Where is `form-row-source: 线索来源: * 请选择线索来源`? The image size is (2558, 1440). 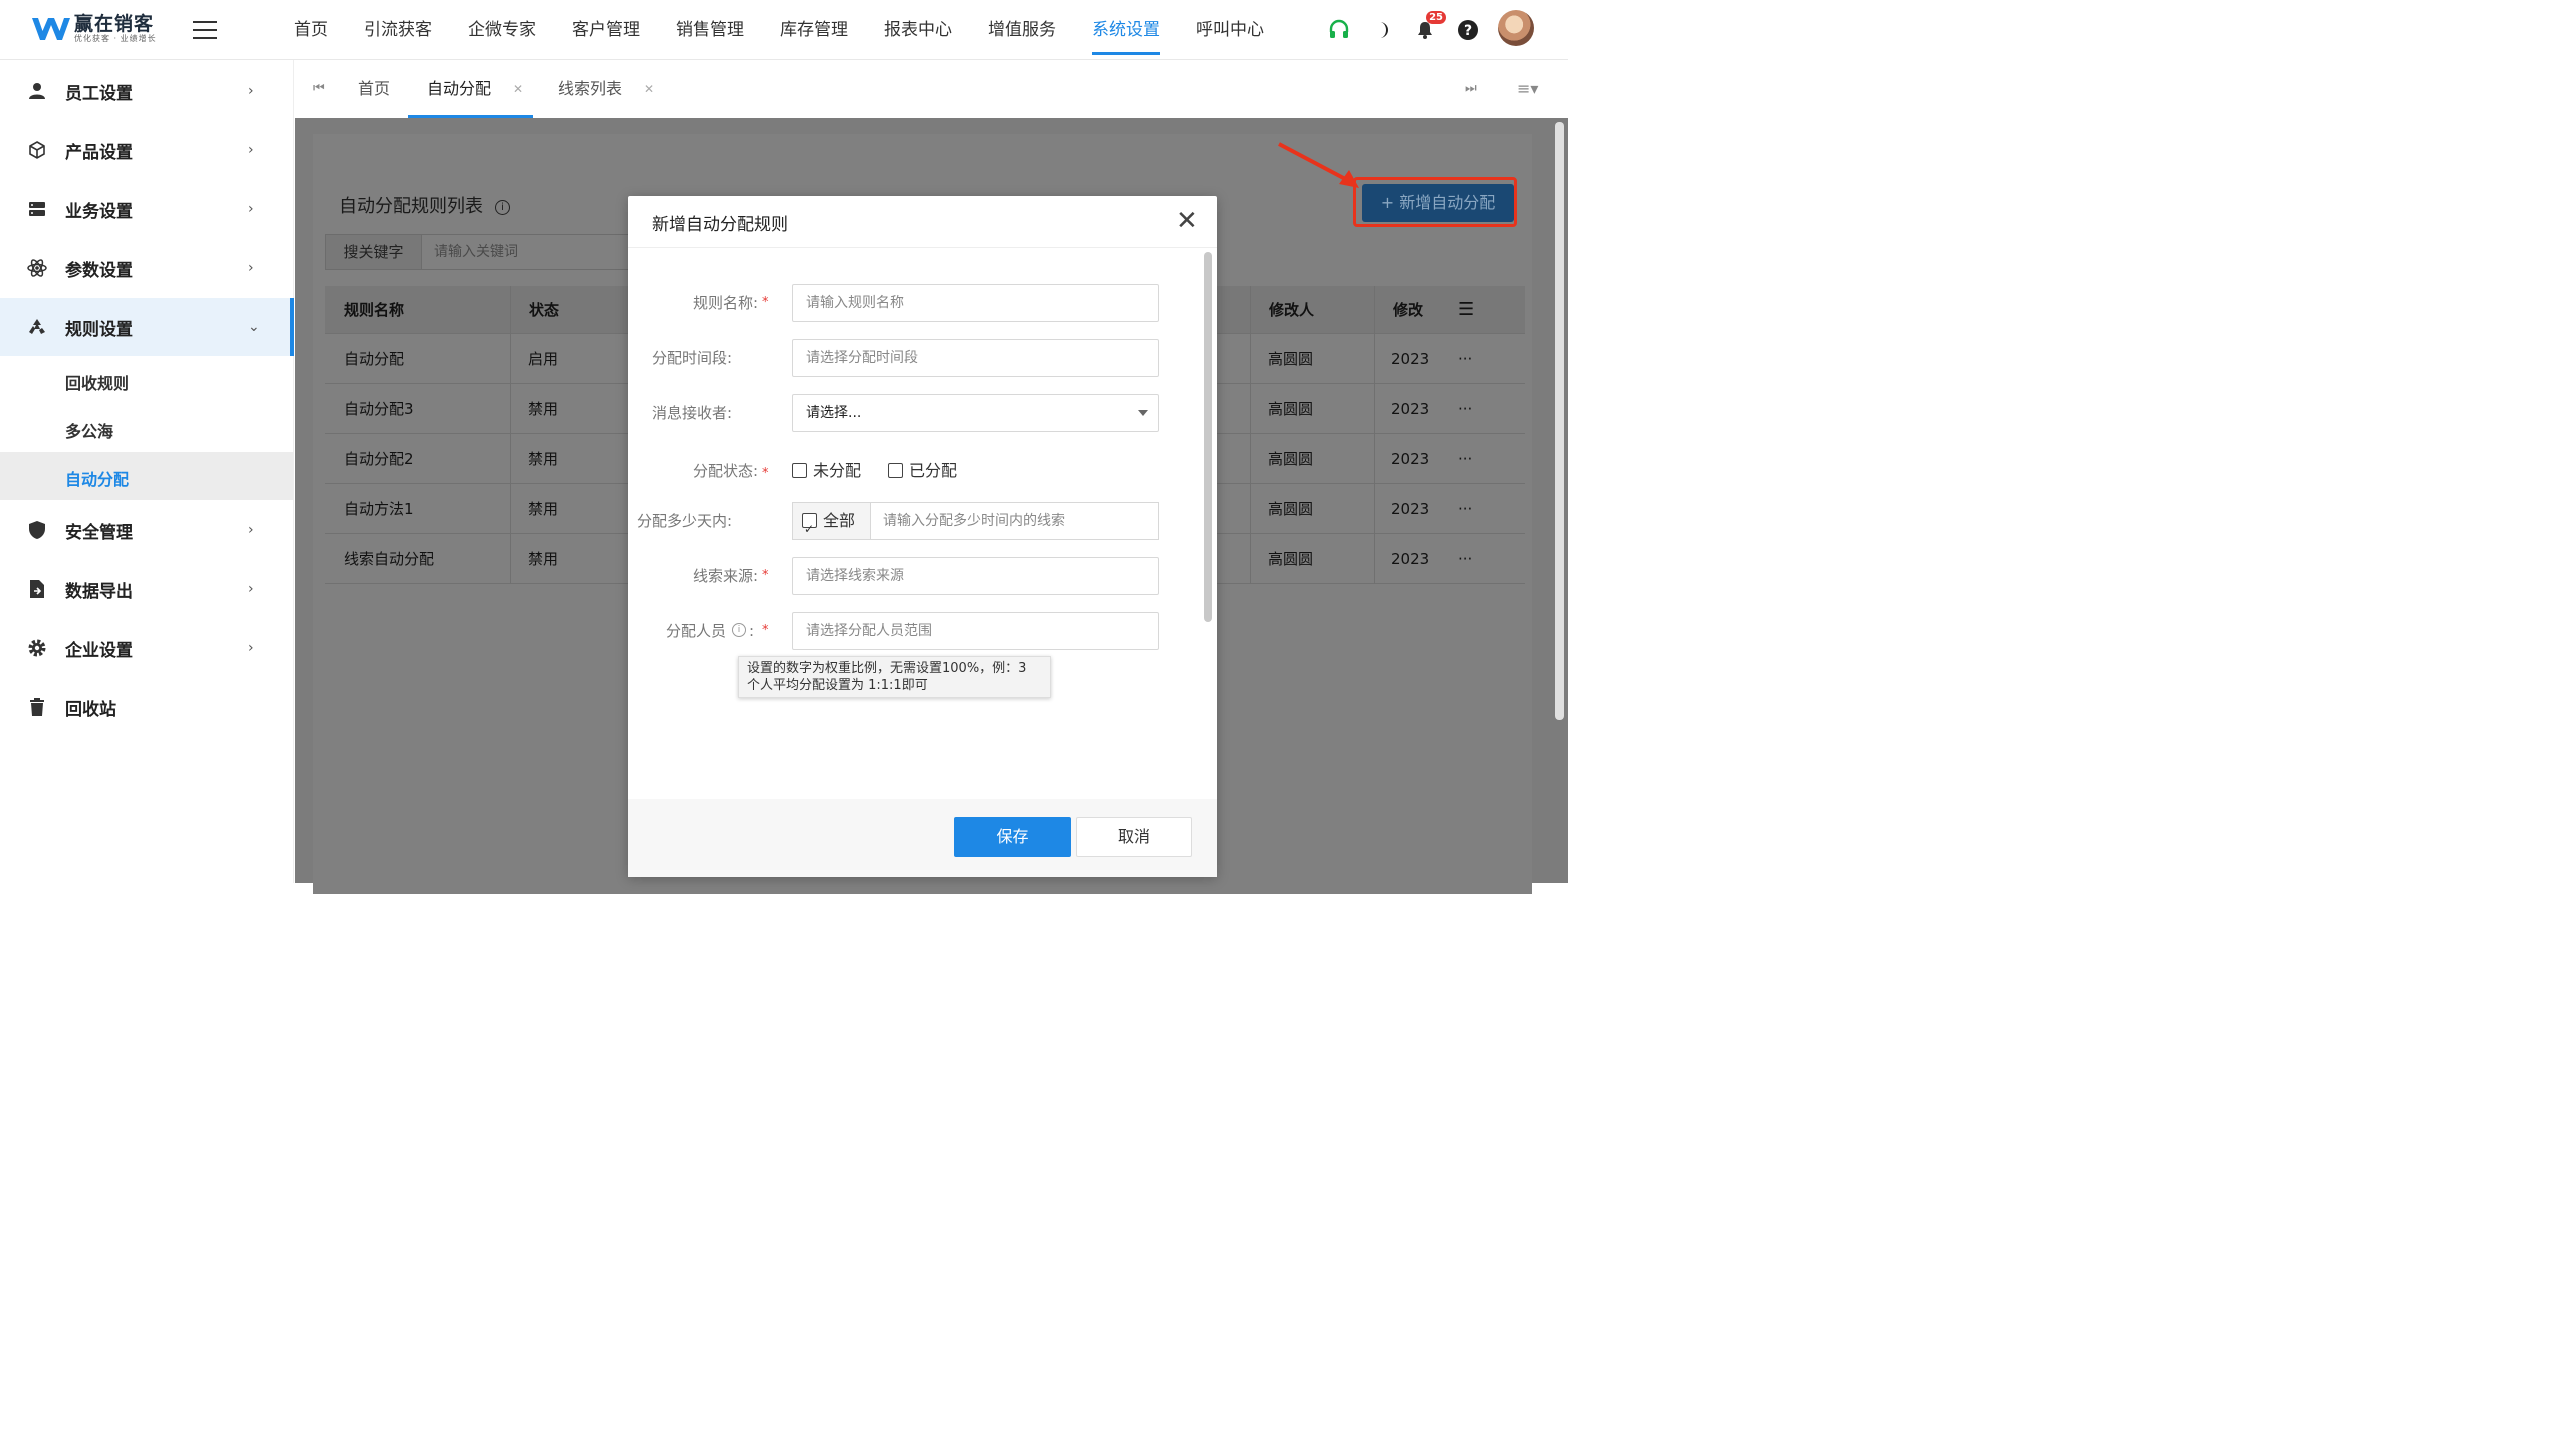
form-row-source: 线索来源: * 请选择线索来源 is located at coordinates (908, 576).